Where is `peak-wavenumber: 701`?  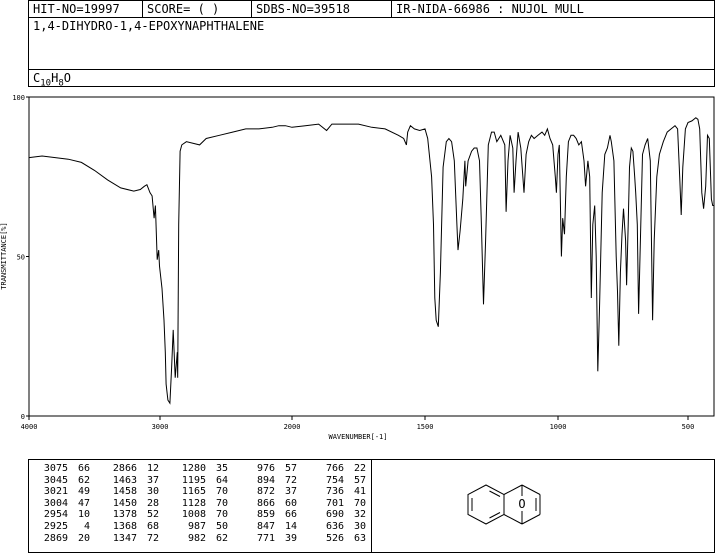 peak-wavenumber: 701 is located at coordinates (334, 503).